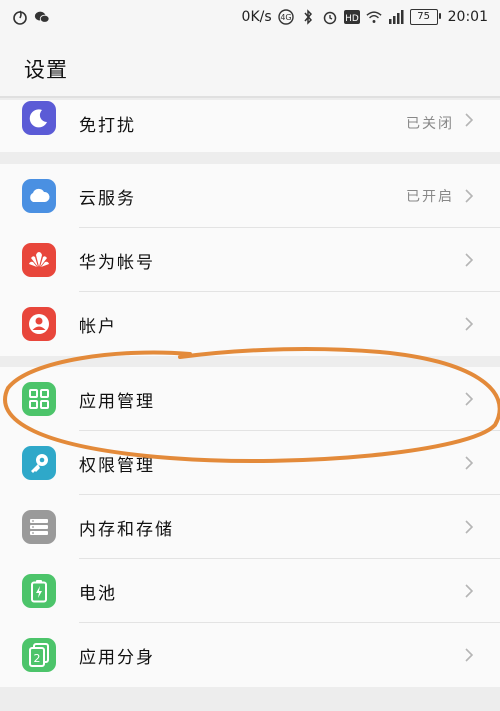 Image resolution: width=500 pixels, height=711 pixels. I want to click on key-icon, so click(39, 463).